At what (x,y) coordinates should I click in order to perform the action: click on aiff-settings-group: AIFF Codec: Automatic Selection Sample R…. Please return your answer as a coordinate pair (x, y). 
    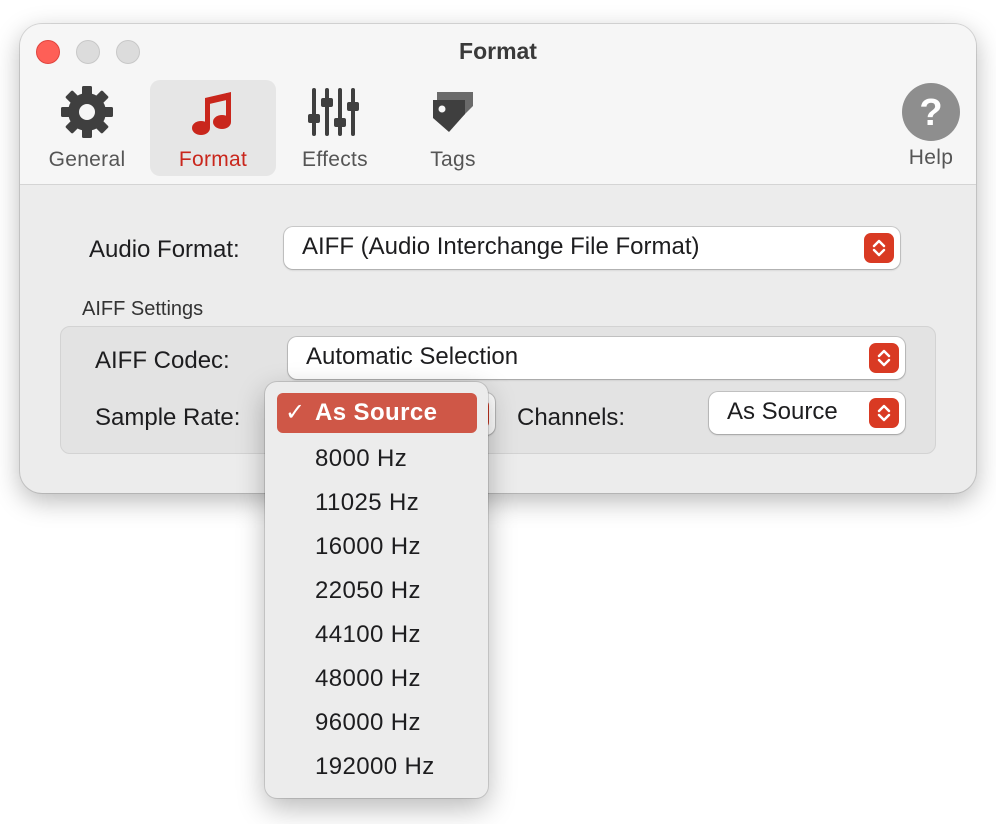
    Looking at the image, I should click on (498, 390).